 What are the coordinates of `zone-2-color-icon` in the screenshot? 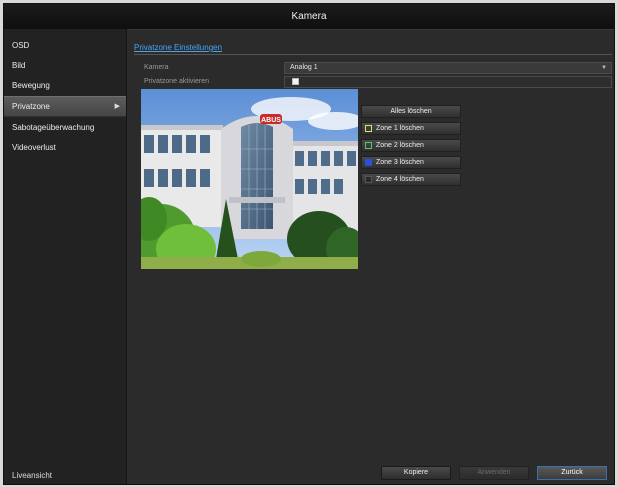 It's located at (368, 145).